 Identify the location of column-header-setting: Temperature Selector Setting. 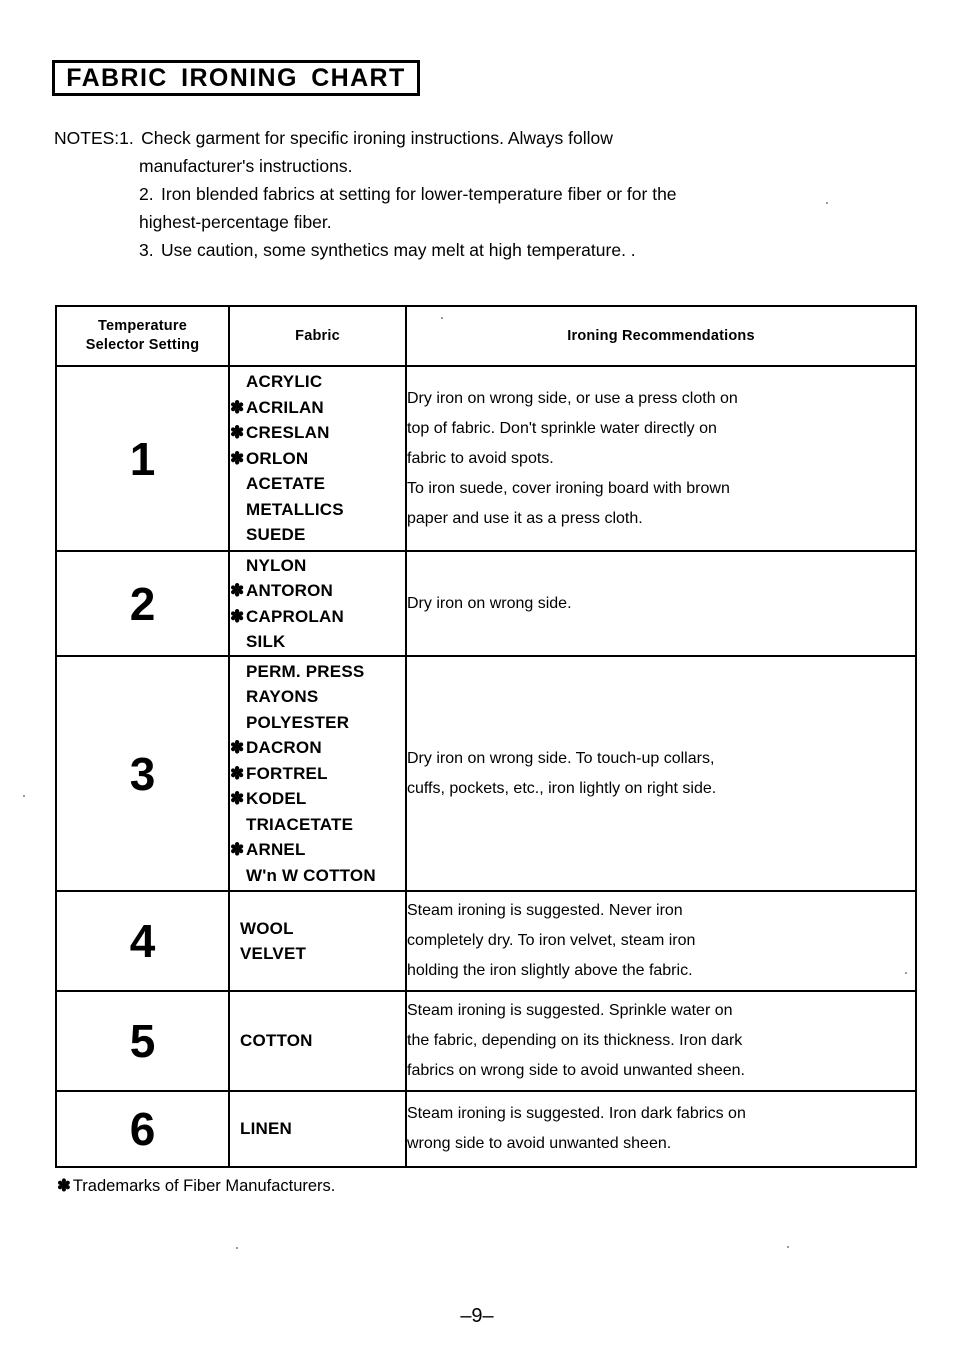
(142, 336).